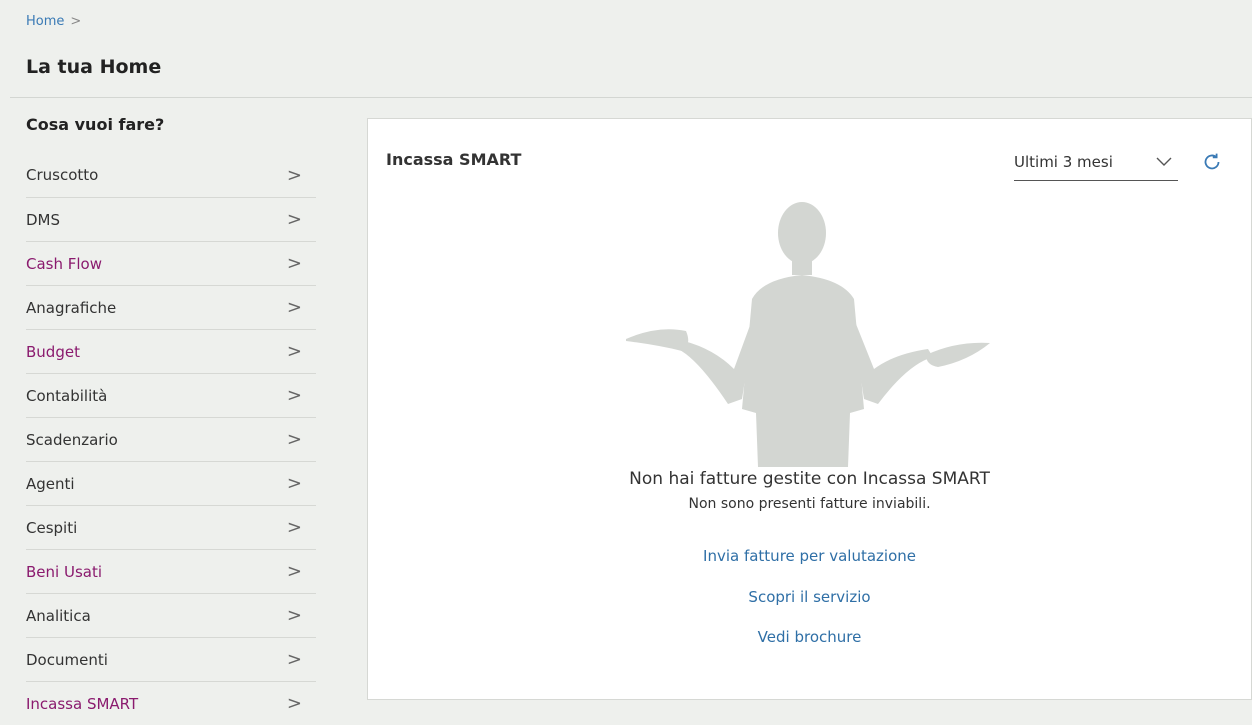 This screenshot has width=1252, height=725. I want to click on sidebar-item-analitica: Analitica >, so click(171, 615).